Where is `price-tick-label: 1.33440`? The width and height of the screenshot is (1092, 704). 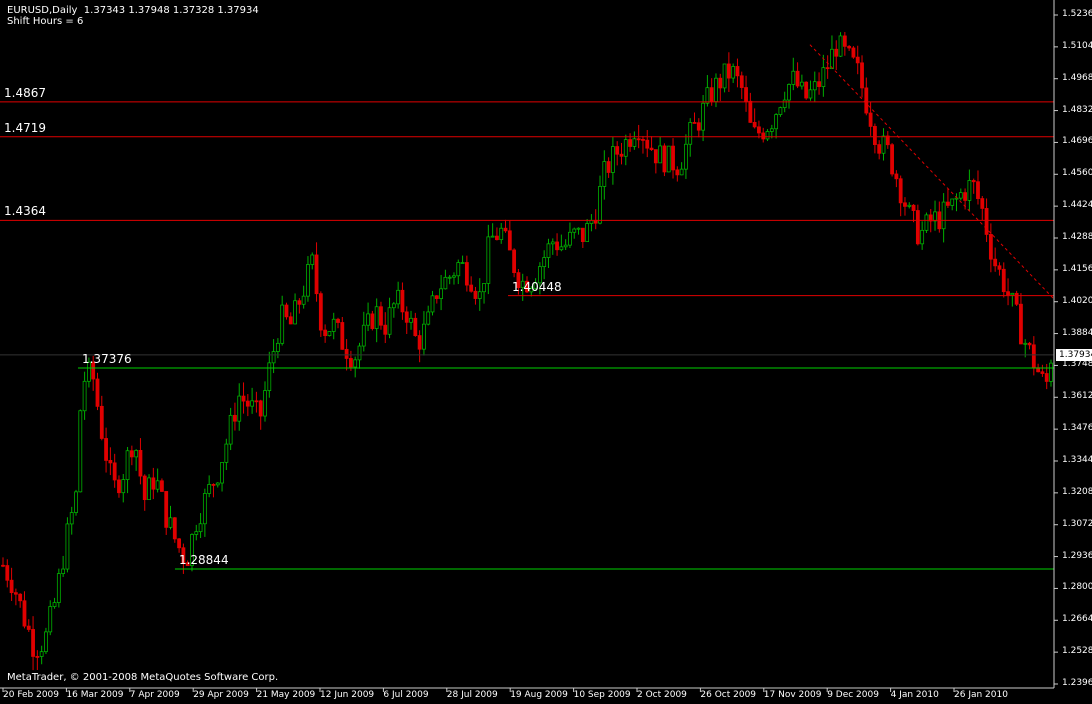 price-tick-label: 1.33440 is located at coordinates (1077, 460).